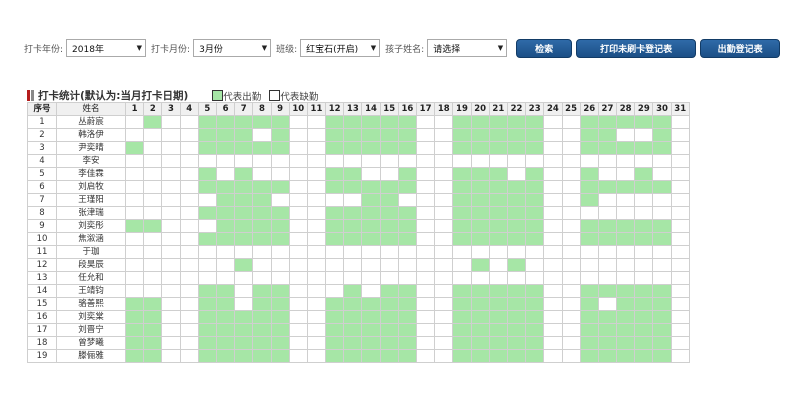 The width and height of the screenshot is (800, 411). Describe the element at coordinates (232, 48) in the screenshot. I see `month-select: 3月份 ▼` at that location.